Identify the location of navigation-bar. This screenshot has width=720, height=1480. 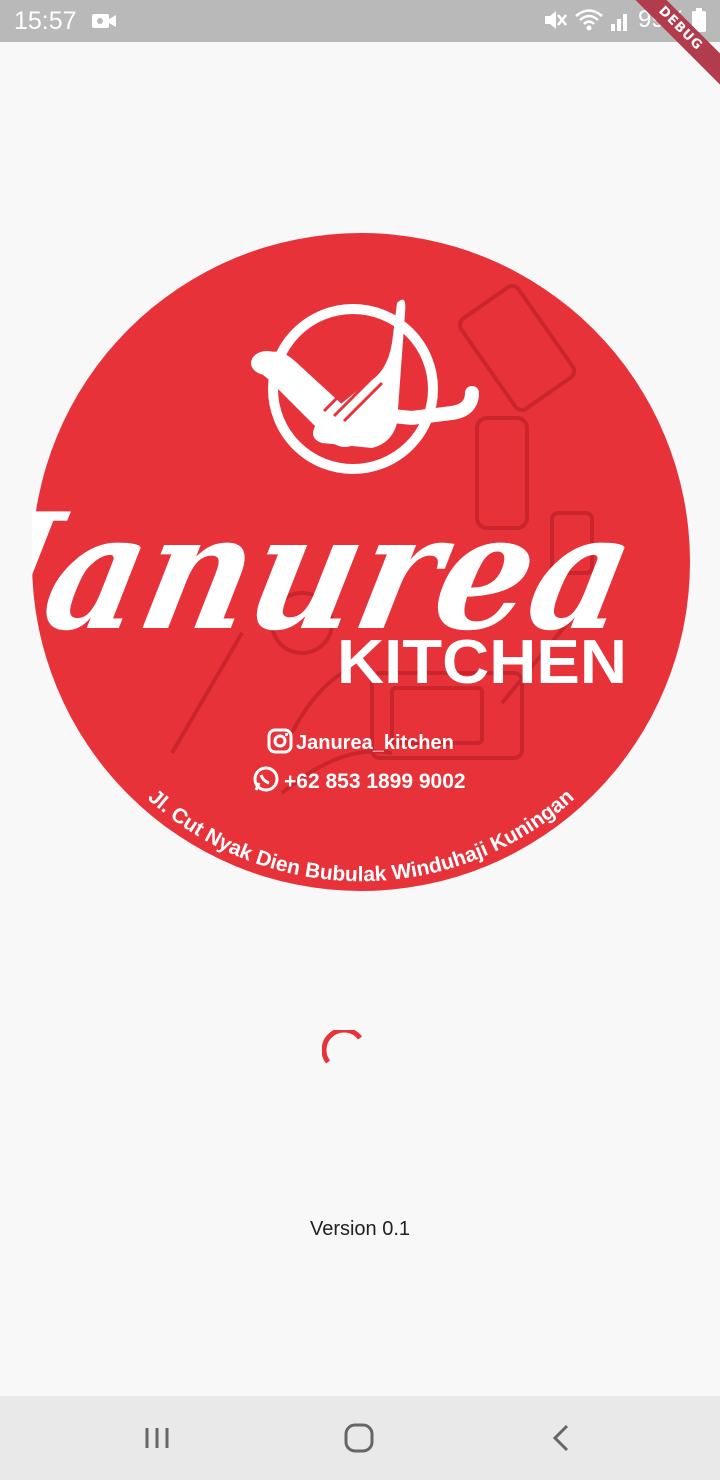
(360, 1438).